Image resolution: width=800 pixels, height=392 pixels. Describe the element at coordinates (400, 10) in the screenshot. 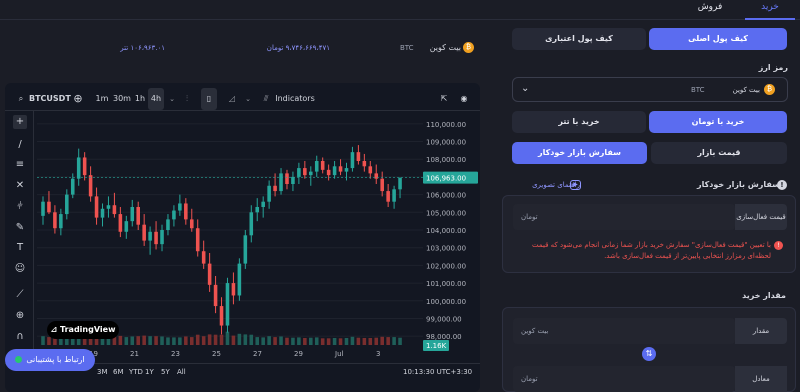

I see `top-tabs: خرید فروش` at that location.